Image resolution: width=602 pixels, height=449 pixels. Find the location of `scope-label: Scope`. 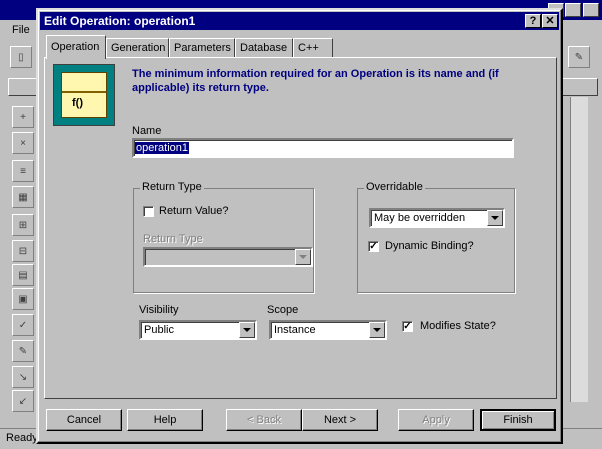

scope-label: Scope is located at coordinates (283, 310).